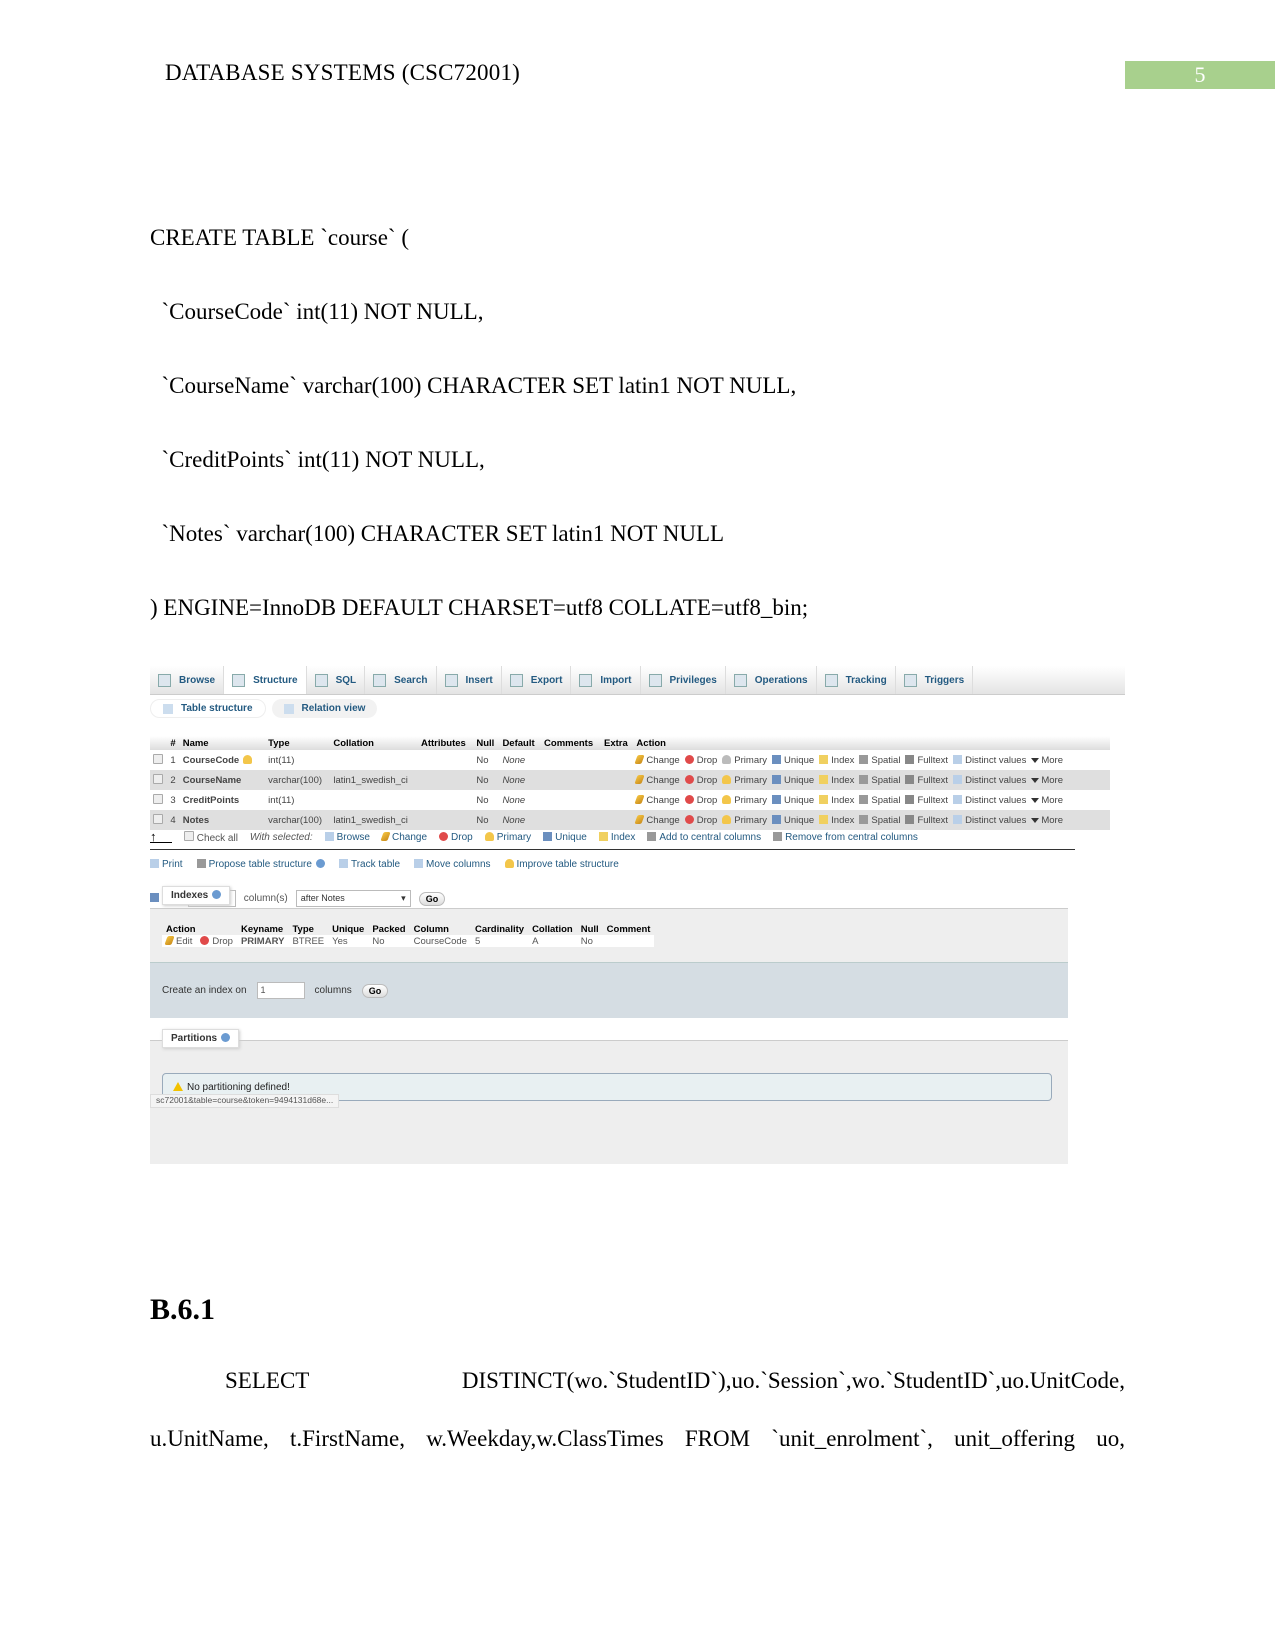 The image size is (1275, 1651). What do you see at coordinates (401, 680) in the screenshot?
I see `tab-search: Search` at bounding box center [401, 680].